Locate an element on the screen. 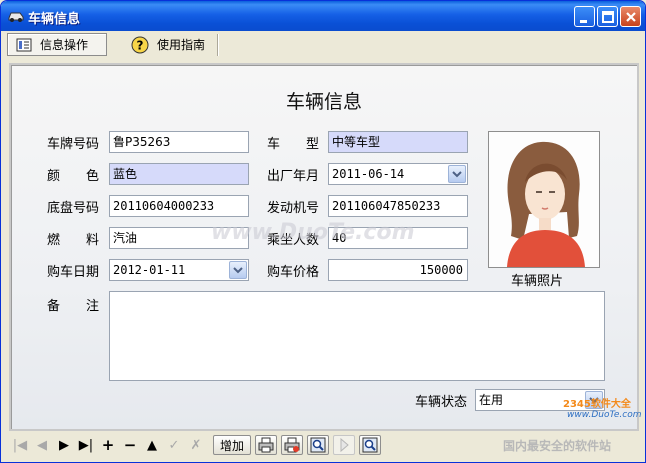  help-icon: ? is located at coordinates (140, 44).